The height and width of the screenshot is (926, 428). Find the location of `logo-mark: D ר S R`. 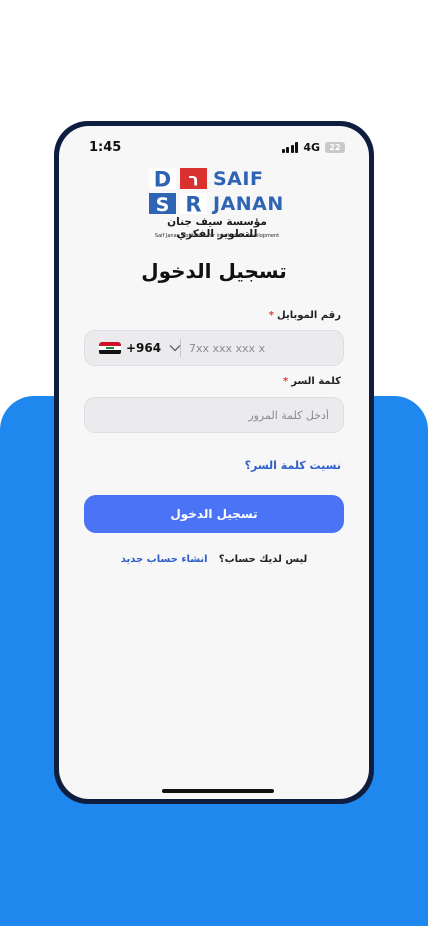

logo-mark: D ר S R is located at coordinates (178, 192).